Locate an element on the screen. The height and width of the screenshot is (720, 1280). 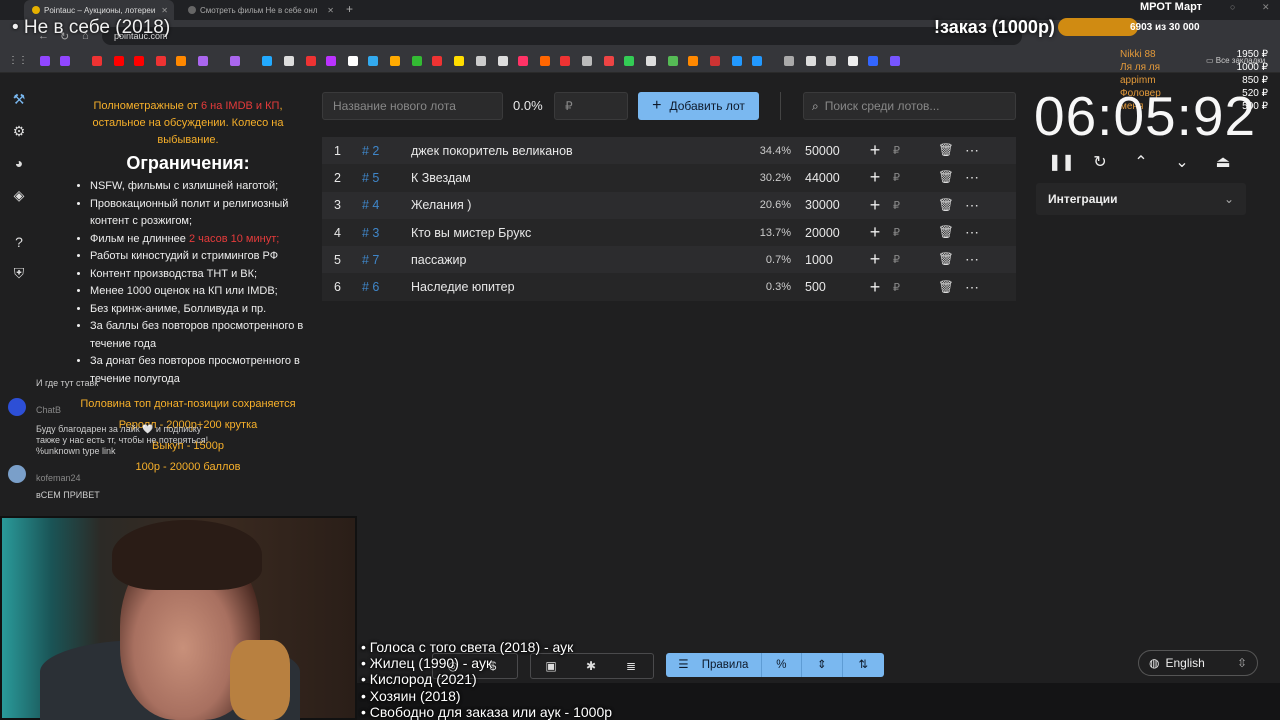
lot-name: К Звездам is located at coordinates (571, 178).